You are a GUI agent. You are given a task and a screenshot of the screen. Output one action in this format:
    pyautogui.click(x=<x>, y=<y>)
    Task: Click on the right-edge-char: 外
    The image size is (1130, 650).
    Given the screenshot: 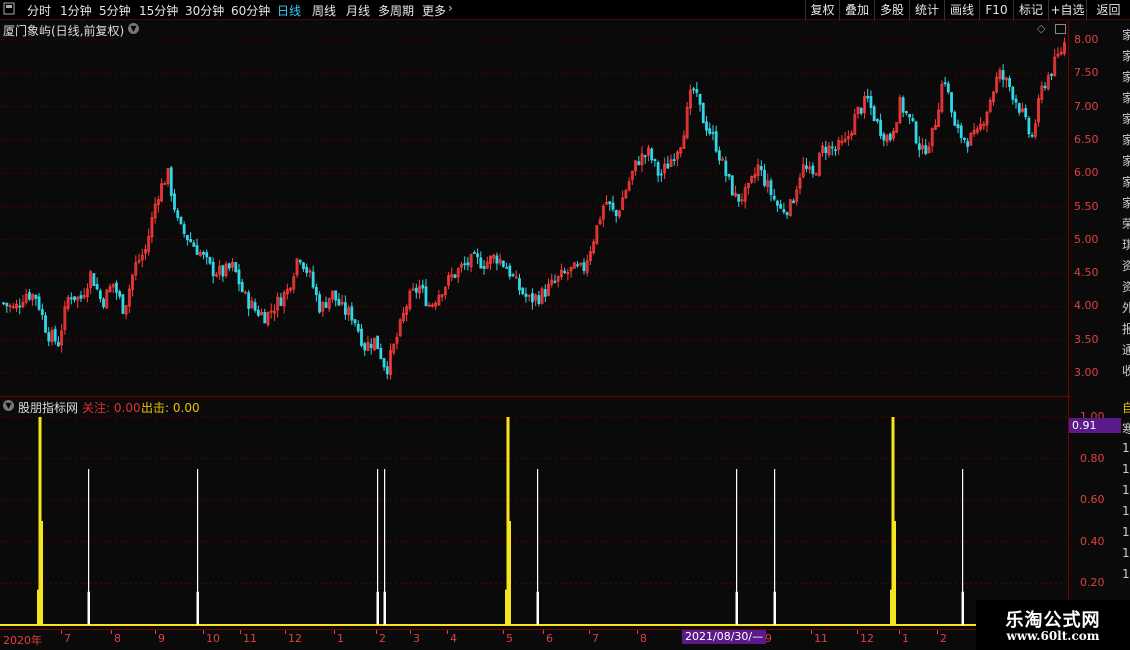 What is the action you would take?
    pyautogui.click(x=1126, y=308)
    